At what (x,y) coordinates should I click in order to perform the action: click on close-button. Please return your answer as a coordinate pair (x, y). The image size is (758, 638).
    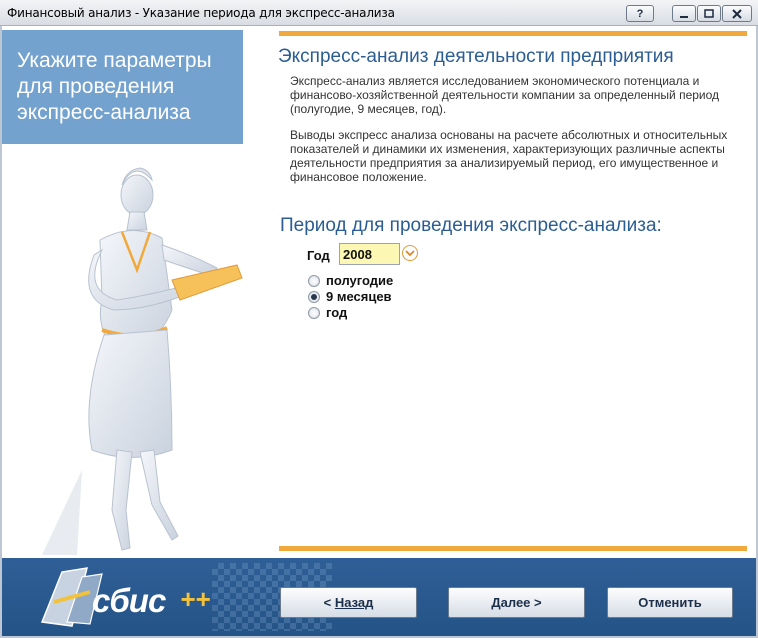
    Looking at the image, I should click on (737, 13).